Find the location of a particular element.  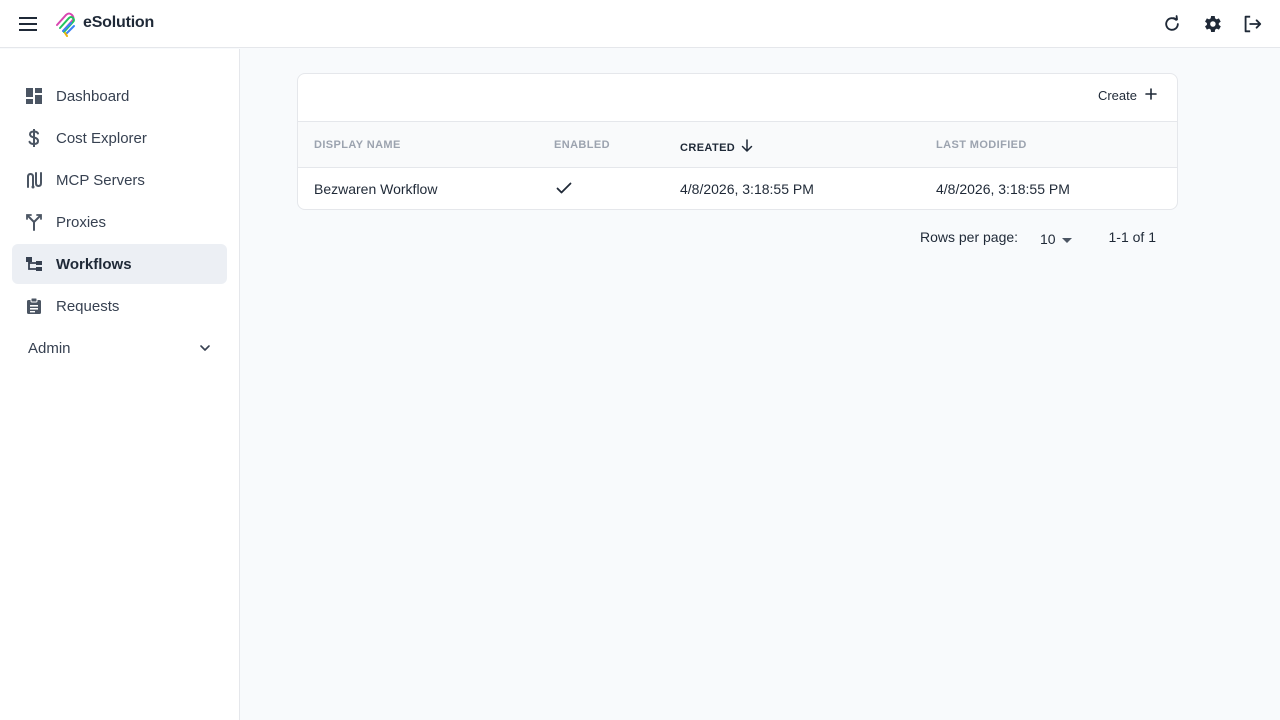

sidebar-item-dashboard: Dashboard is located at coordinates (119, 96).